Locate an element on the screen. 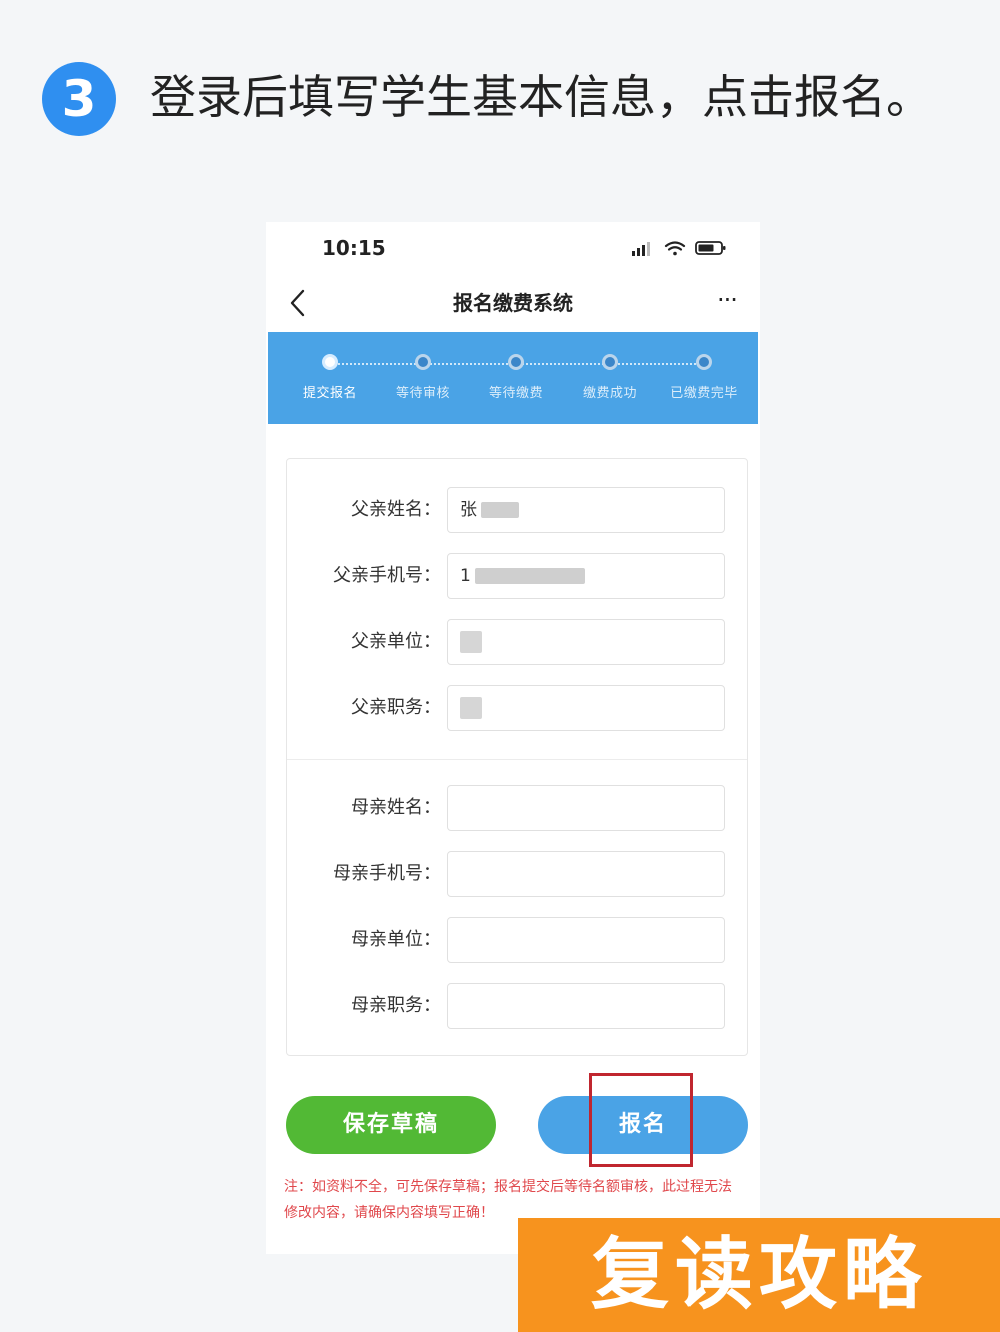  mother-employer-input is located at coordinates (586, 940).